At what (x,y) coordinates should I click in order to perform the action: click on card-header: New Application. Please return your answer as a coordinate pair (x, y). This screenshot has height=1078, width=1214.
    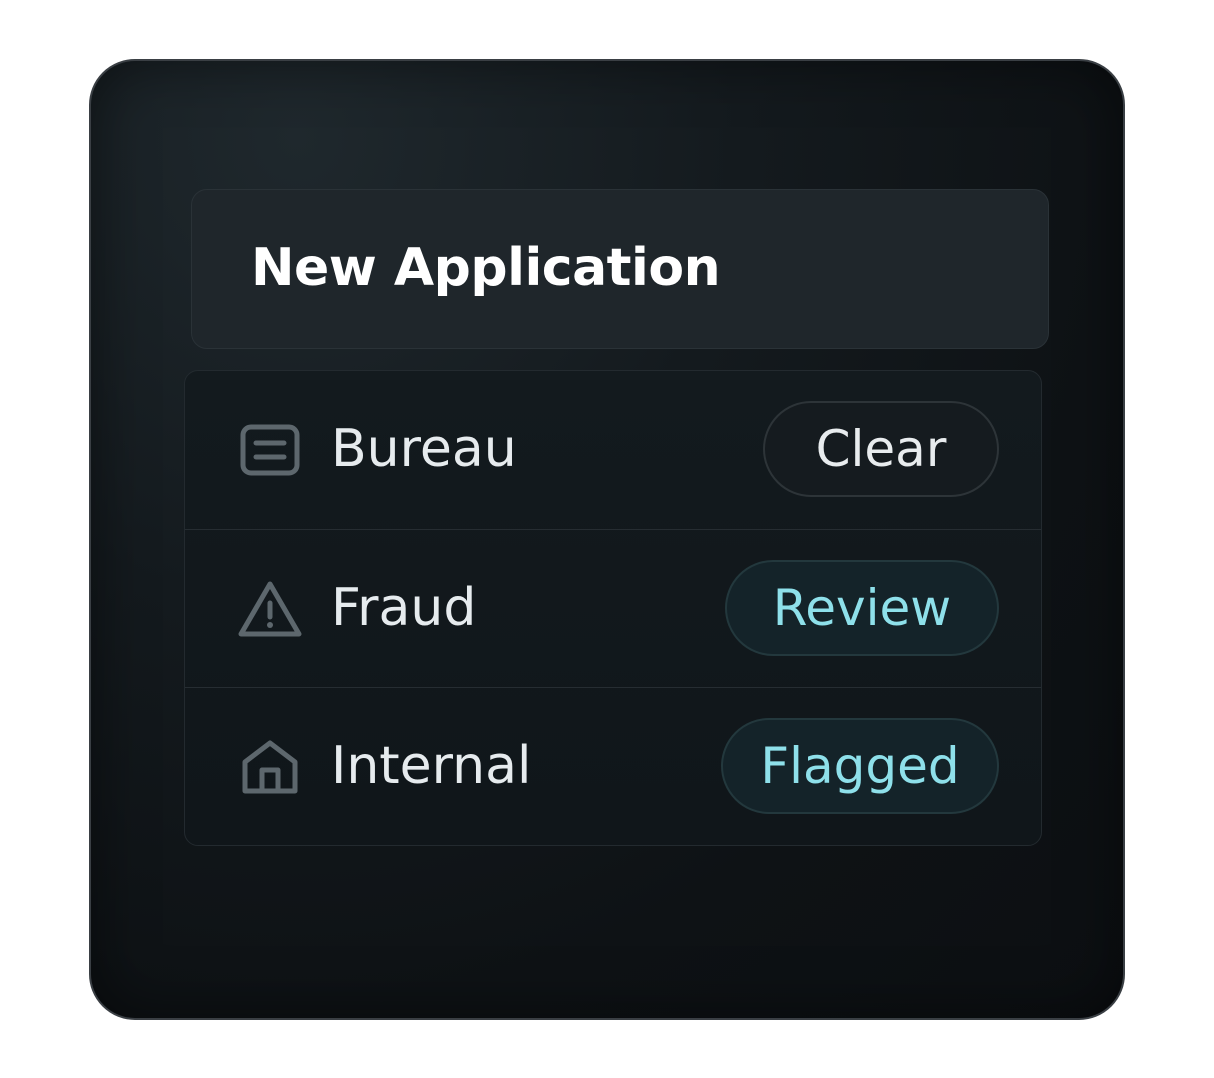
    Looking at the image, I should click on (620, 269).